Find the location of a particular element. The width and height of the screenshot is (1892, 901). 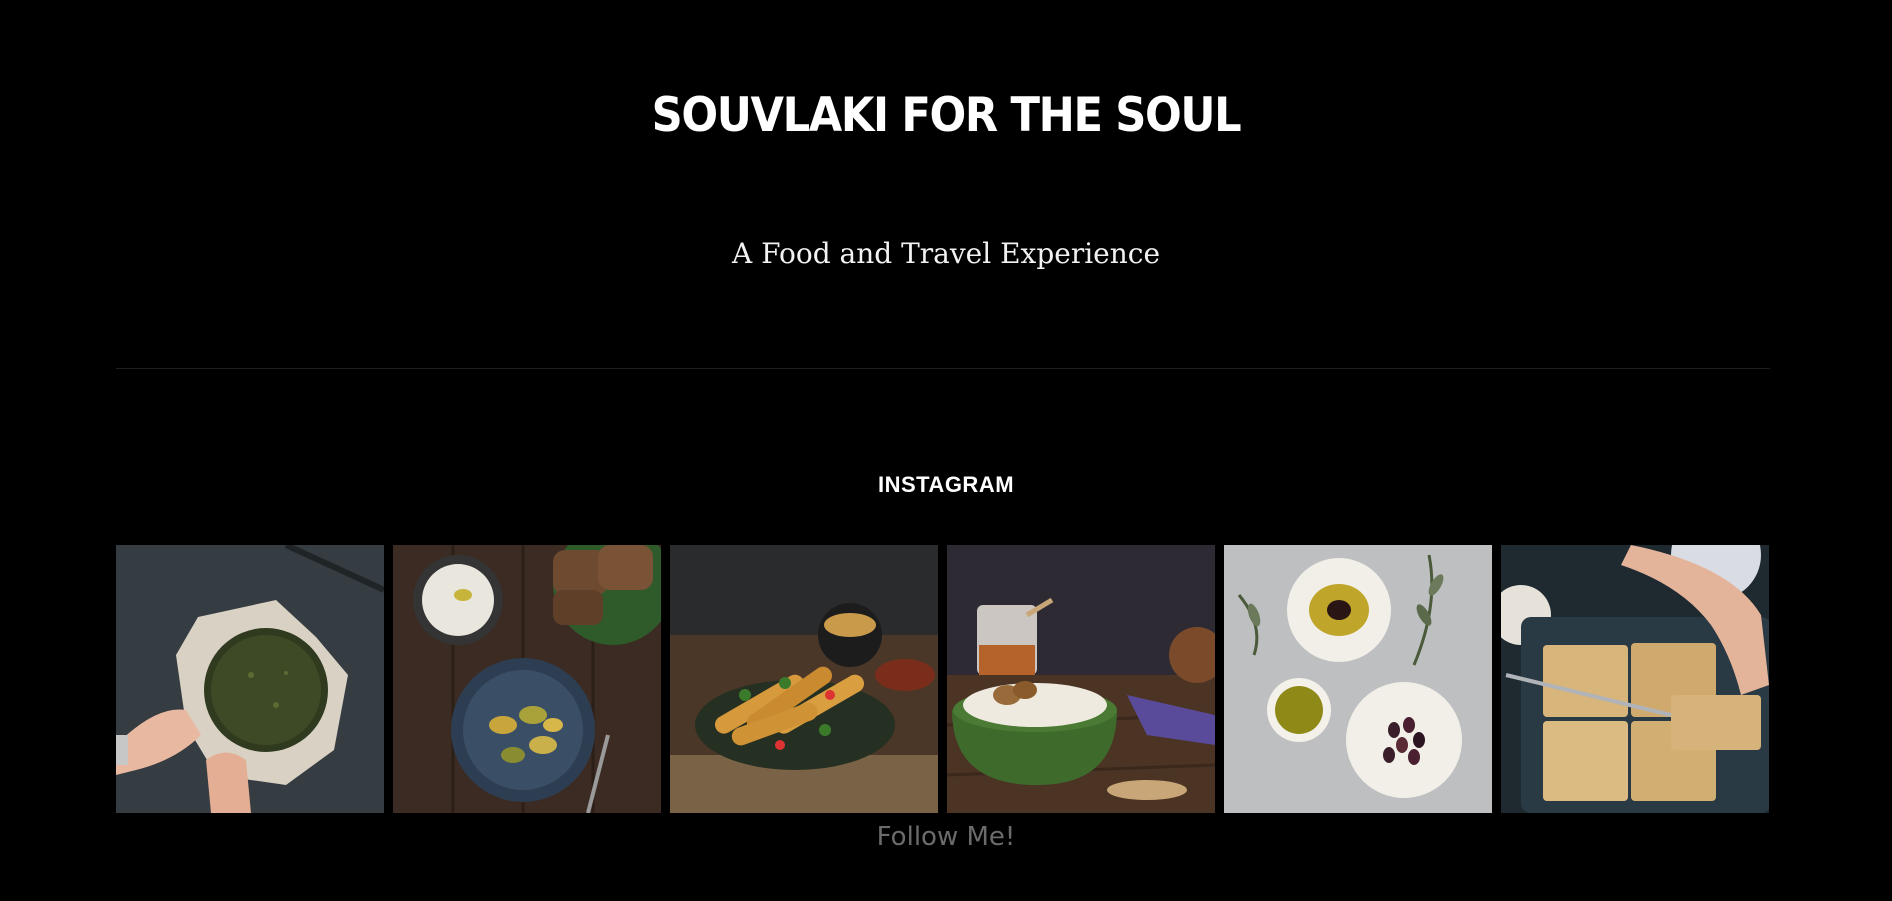

instagram-heading: INSTAGRAM is located at coordinates (946, 484).